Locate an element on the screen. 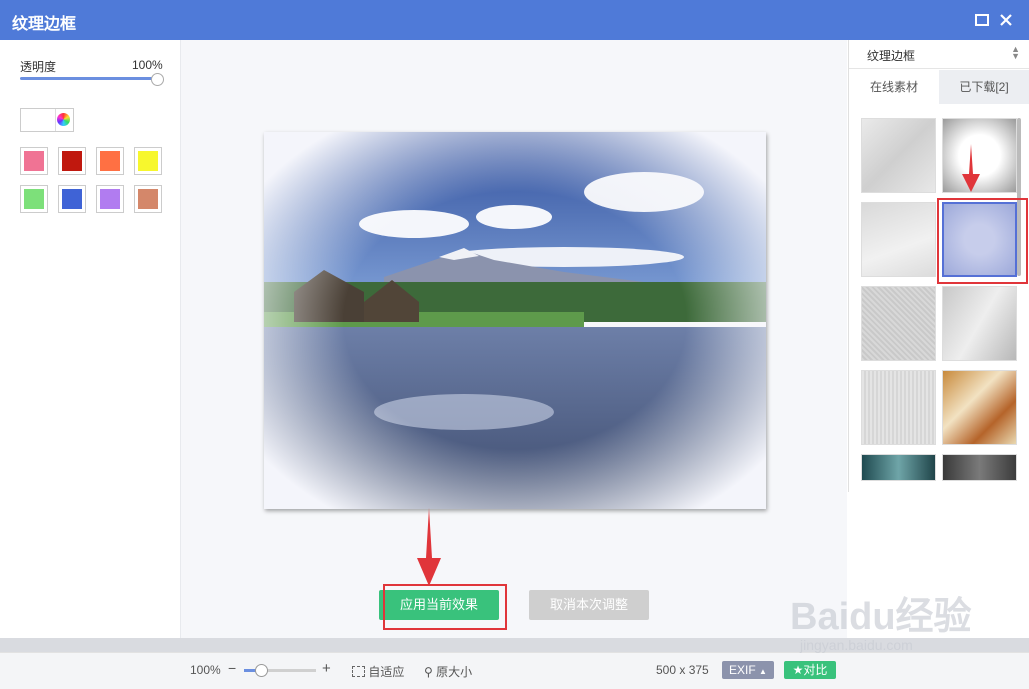  color-swatch-red is located at coordinates (72, 161).